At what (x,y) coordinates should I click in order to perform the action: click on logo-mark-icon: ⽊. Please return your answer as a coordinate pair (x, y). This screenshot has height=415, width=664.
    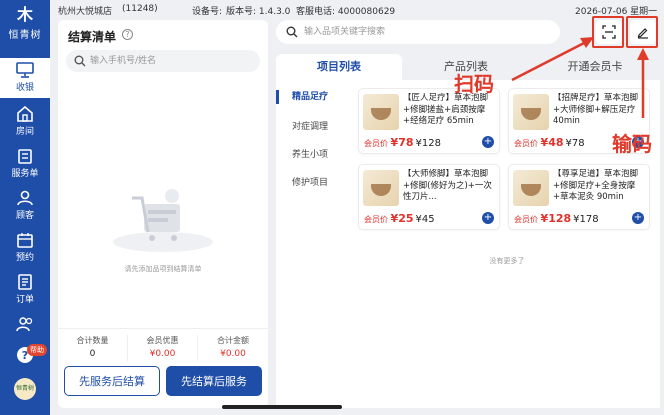
    Looking at the image, I should click on (24, 14).